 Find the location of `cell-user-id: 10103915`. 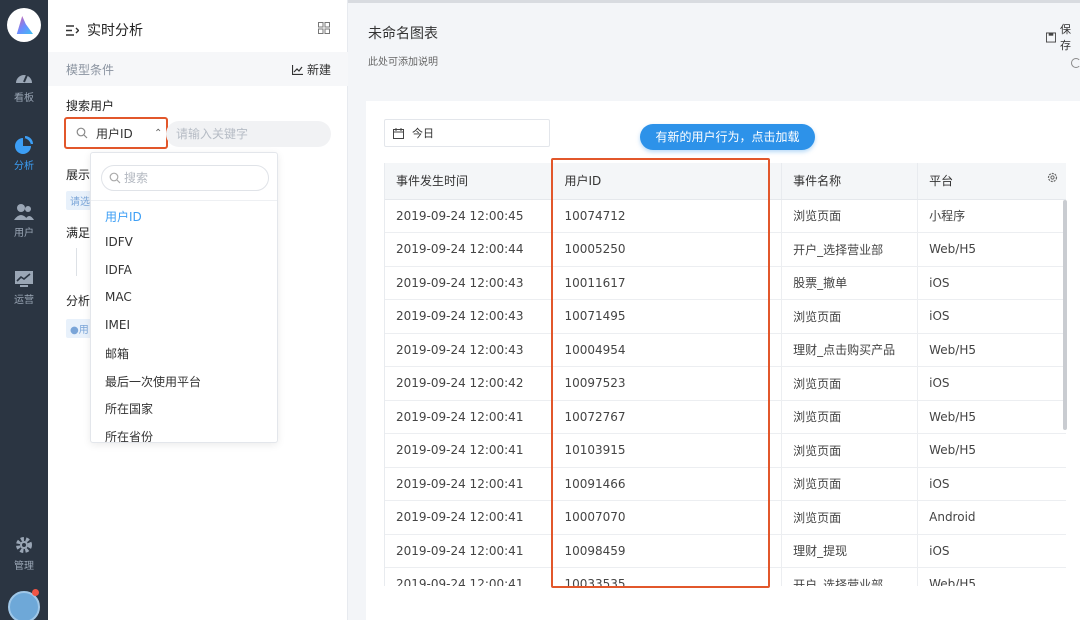

cell-user-id: 10103915 is located at coordinates (667, 450).